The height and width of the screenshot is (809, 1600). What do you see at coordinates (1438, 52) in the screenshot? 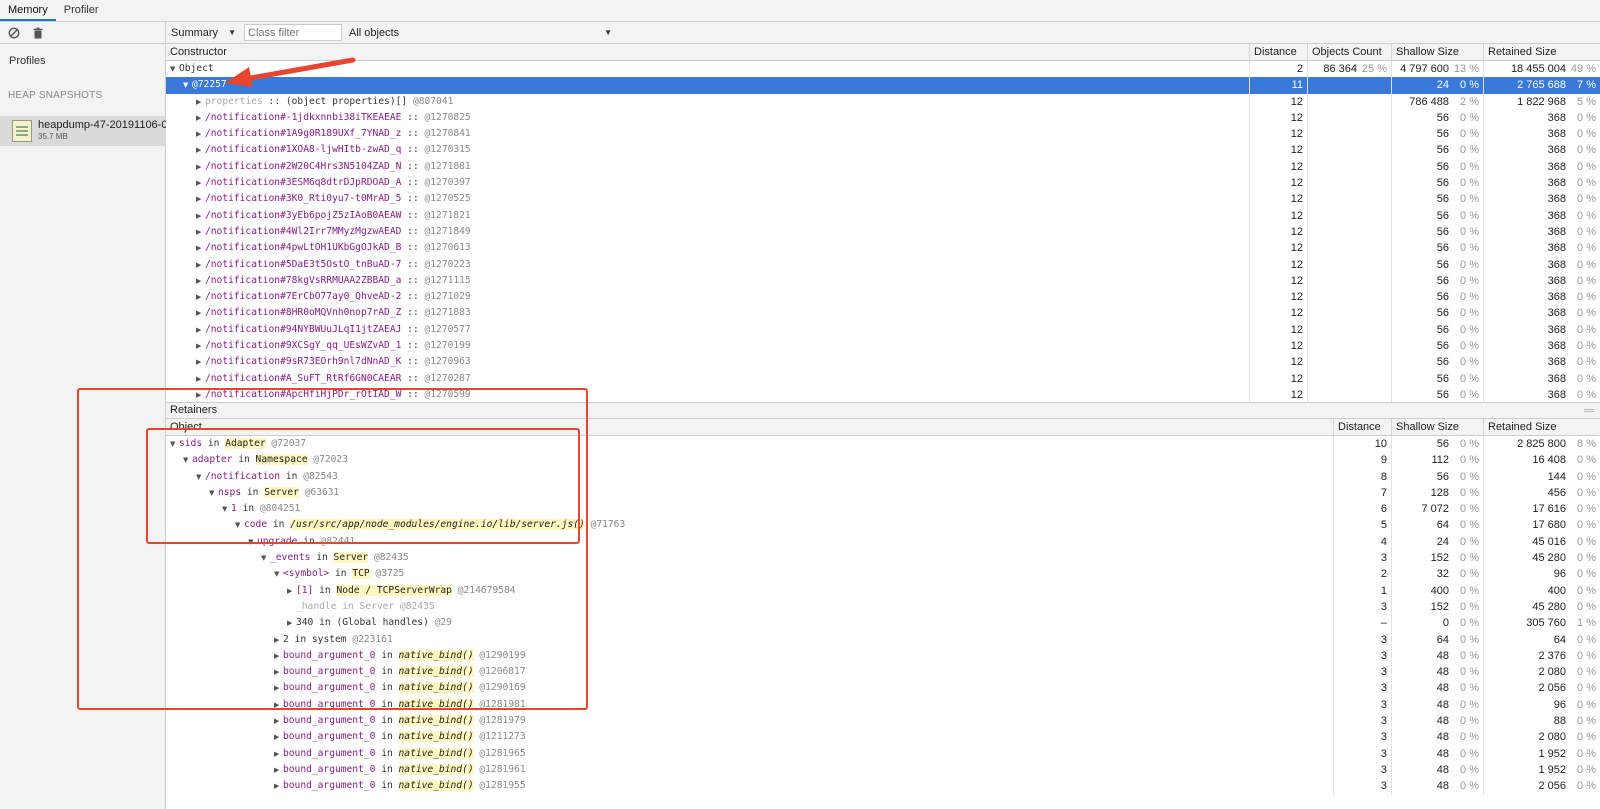
I see `col-shallow-size: Shallow Size` at bounding box center [1438, 52].